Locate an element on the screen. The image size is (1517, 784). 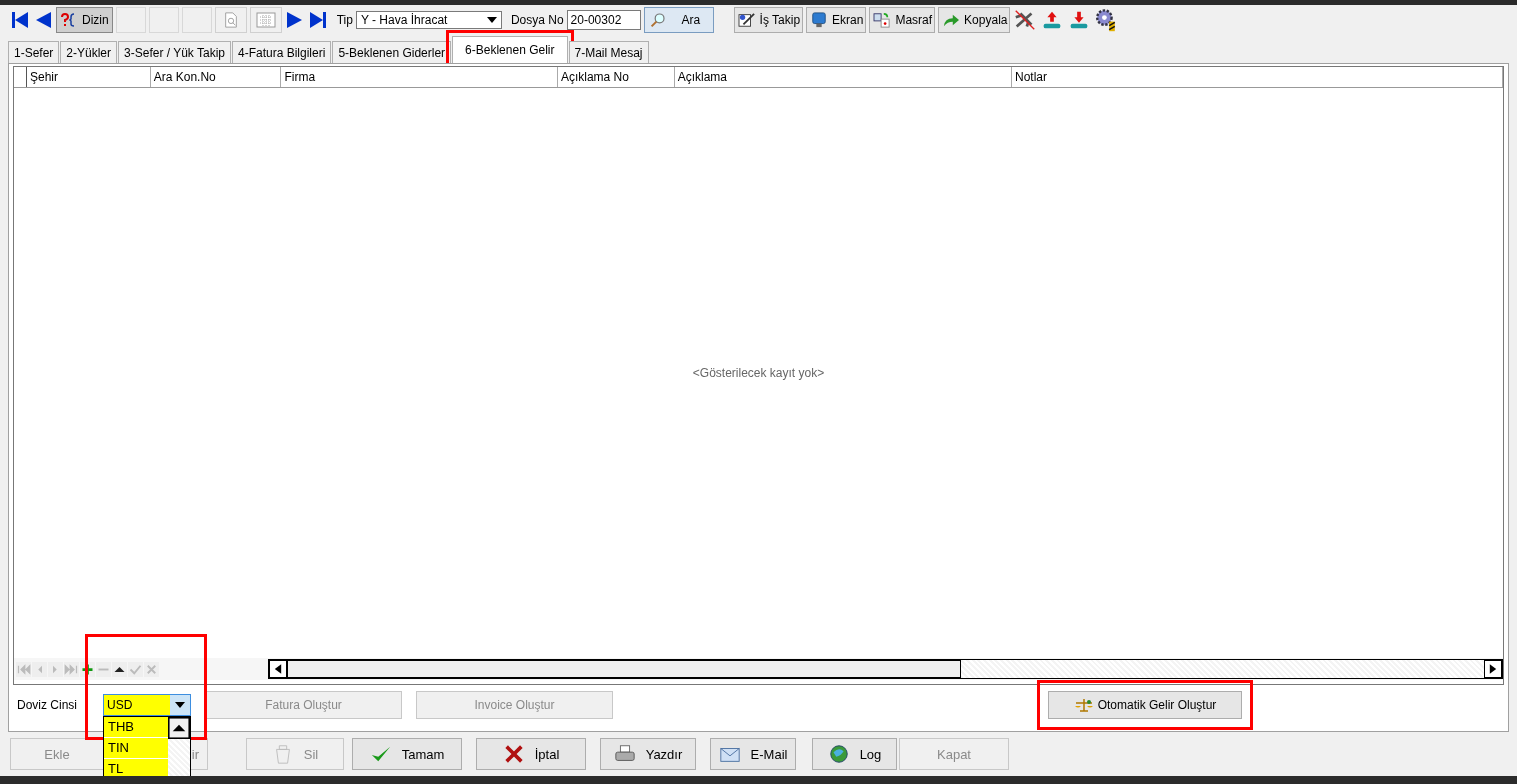
scroll-up-icon is located at coordinates (179, 728).